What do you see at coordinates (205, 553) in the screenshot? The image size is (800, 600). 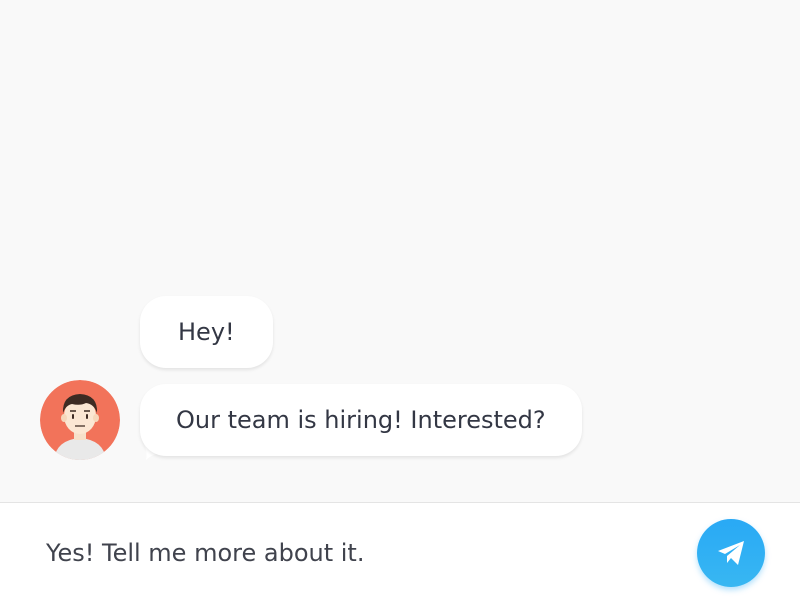 I see `message-input: Yes! Tell me more about it.` at bounding box center [205, 553].